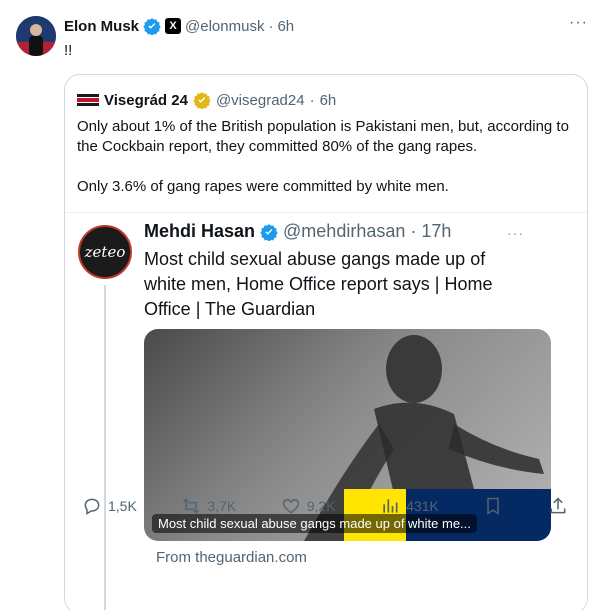 The image size is (600, 610). I want to click on like-count: 9,2K, so click(321, 506).